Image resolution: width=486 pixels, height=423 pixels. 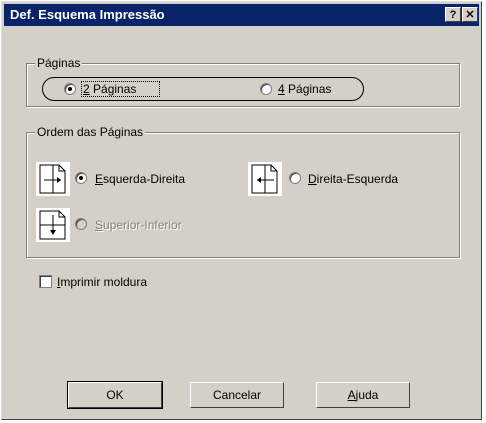 What do you see at coordinates (81, 224) in the screenshot?
I see `radio-superior-inferior` at bounding box center [81, 224].